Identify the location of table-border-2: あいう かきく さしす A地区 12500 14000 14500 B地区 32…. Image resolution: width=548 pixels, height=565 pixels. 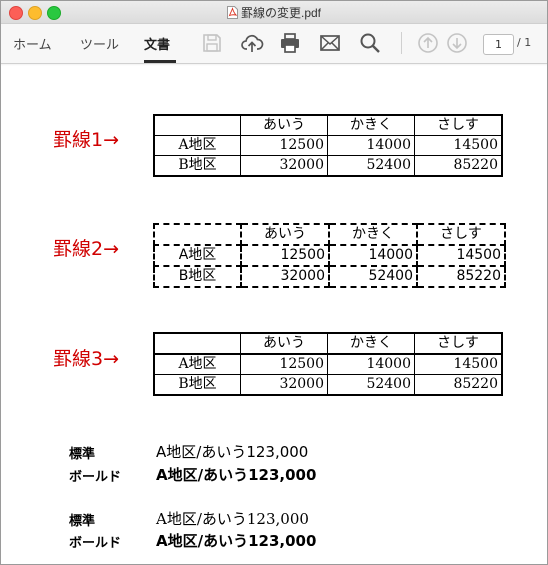
(329, 255).